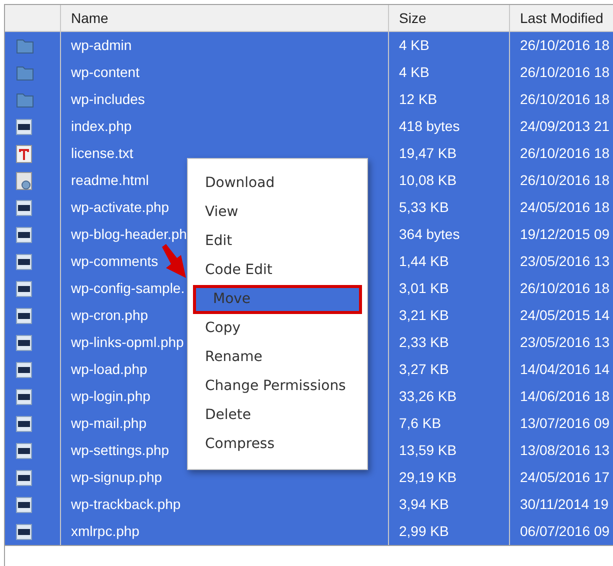 The height and width of the screenshot is (566, 613). What do you see at coordinates (565, 315) in the screenshot?
I see `modified-date: 24/05/2015 14` at bounding box center [565, 315].